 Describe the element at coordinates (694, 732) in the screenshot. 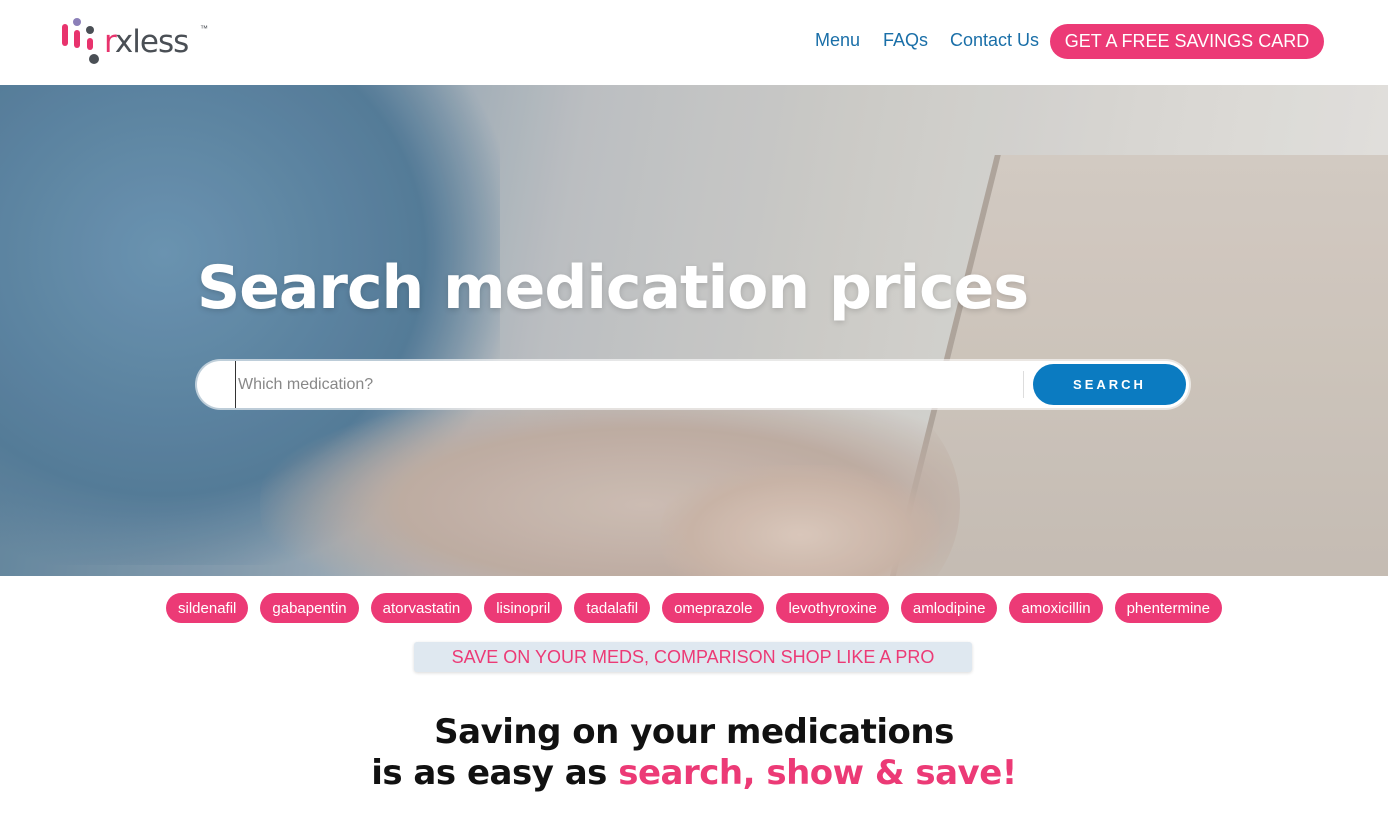

I see `tagline-line1: Saving on your medications` at that location.